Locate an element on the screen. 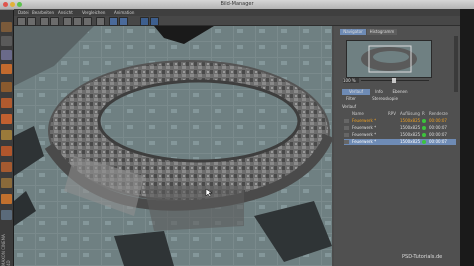 The height and width of the screenshot is (266, 474). brand-text: MAXON CINEMA 4D is located at coordinates (6, 250).